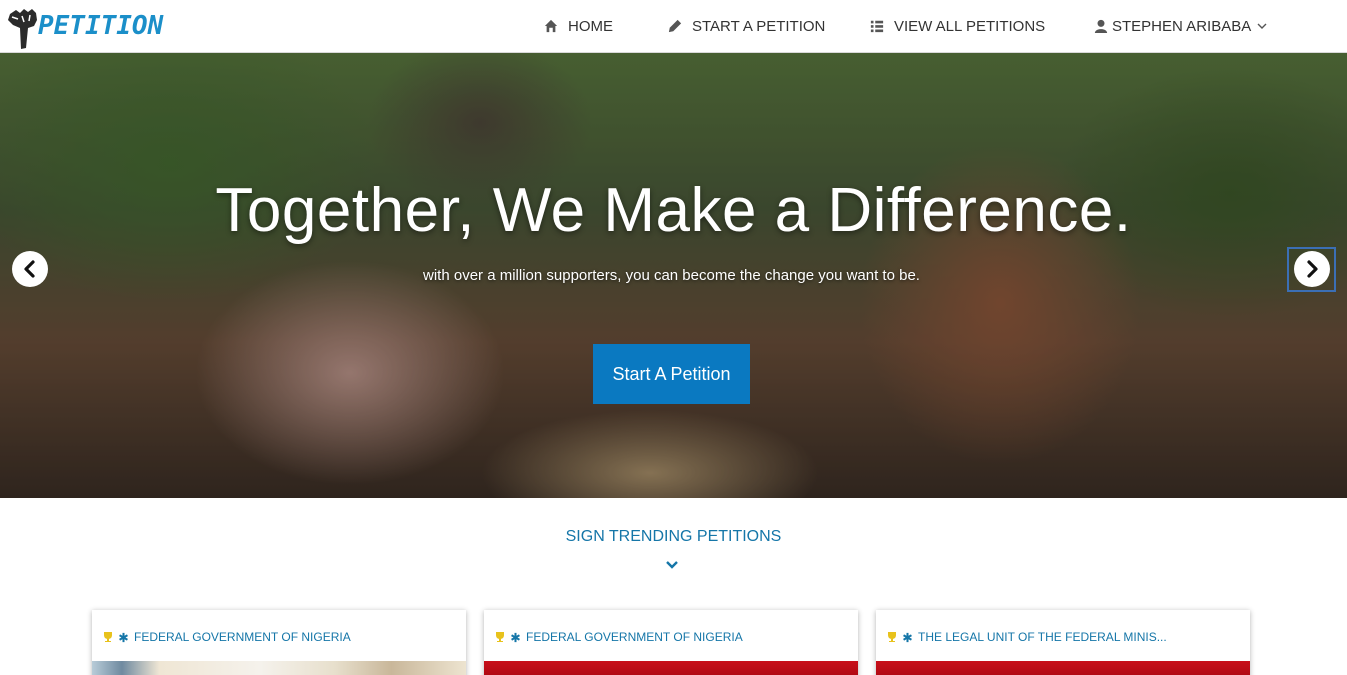 The image size is (1347, 675). Describe the element at coordinates (671, 374) in the screenshot. I see `start-petition-button: Start A Petition` at that location.